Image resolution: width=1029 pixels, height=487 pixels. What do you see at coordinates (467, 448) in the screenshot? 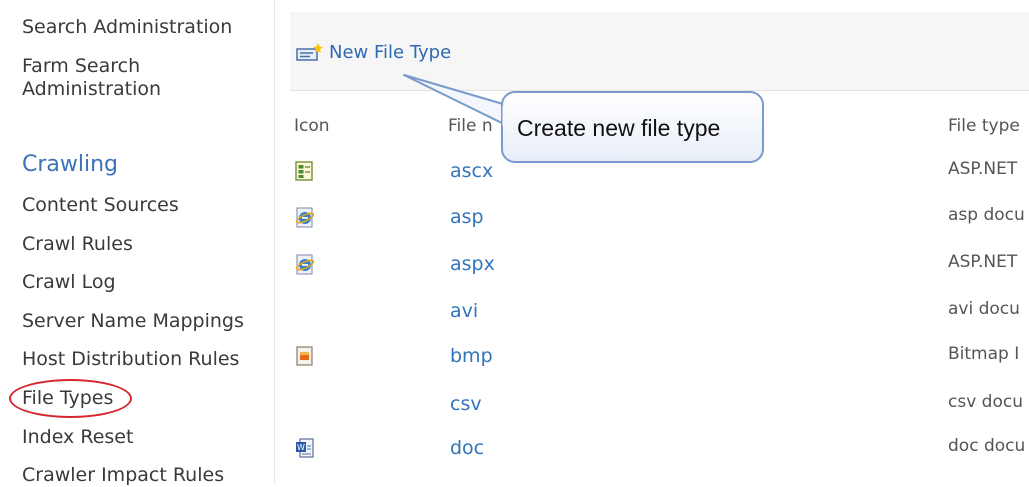
I see `file-ext-link: doc` at bounding box center [467, 448].